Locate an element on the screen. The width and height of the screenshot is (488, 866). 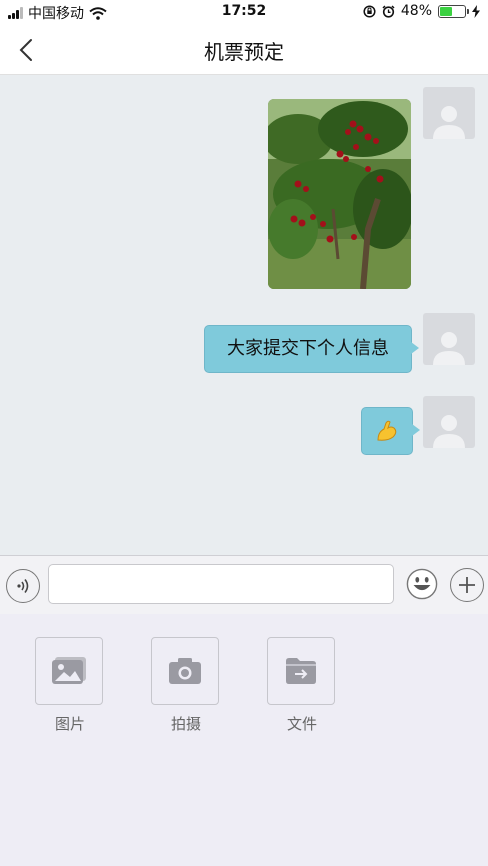
tool-camera: 拍摄 is located at coordinates (186, 685).